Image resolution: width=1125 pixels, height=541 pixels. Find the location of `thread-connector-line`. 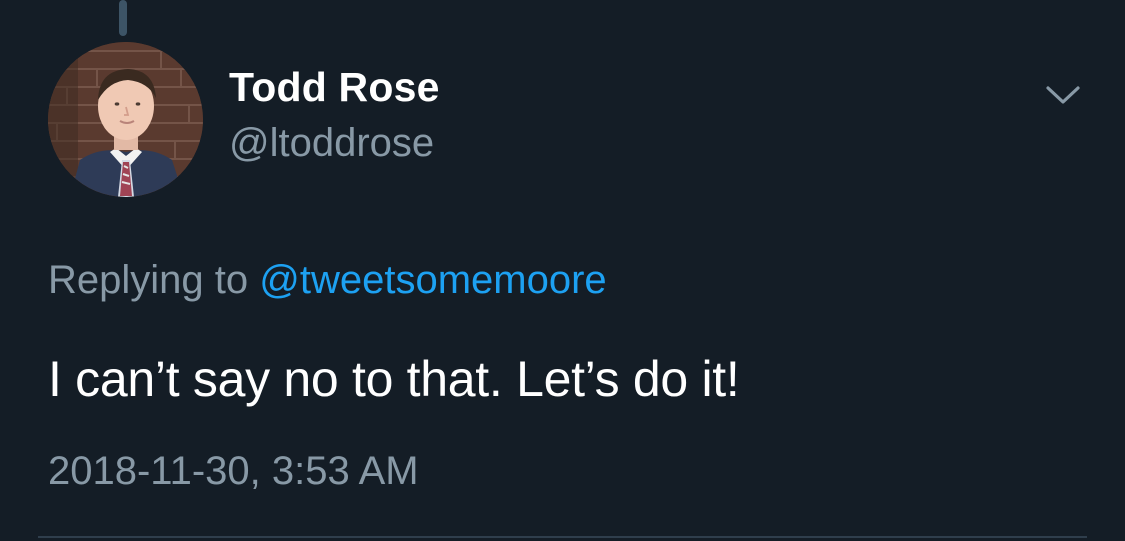

thread-connector-line is located at coordinates (123, 18).